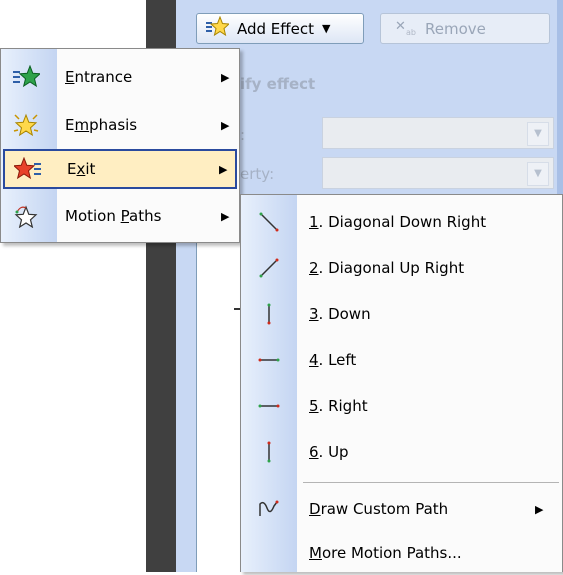 The image size is (563, 575). What do you see at coordinates (401, 406) in the screenshot?
I see `submenu-item-right: 5. Right` at bounding box center [401, 406].